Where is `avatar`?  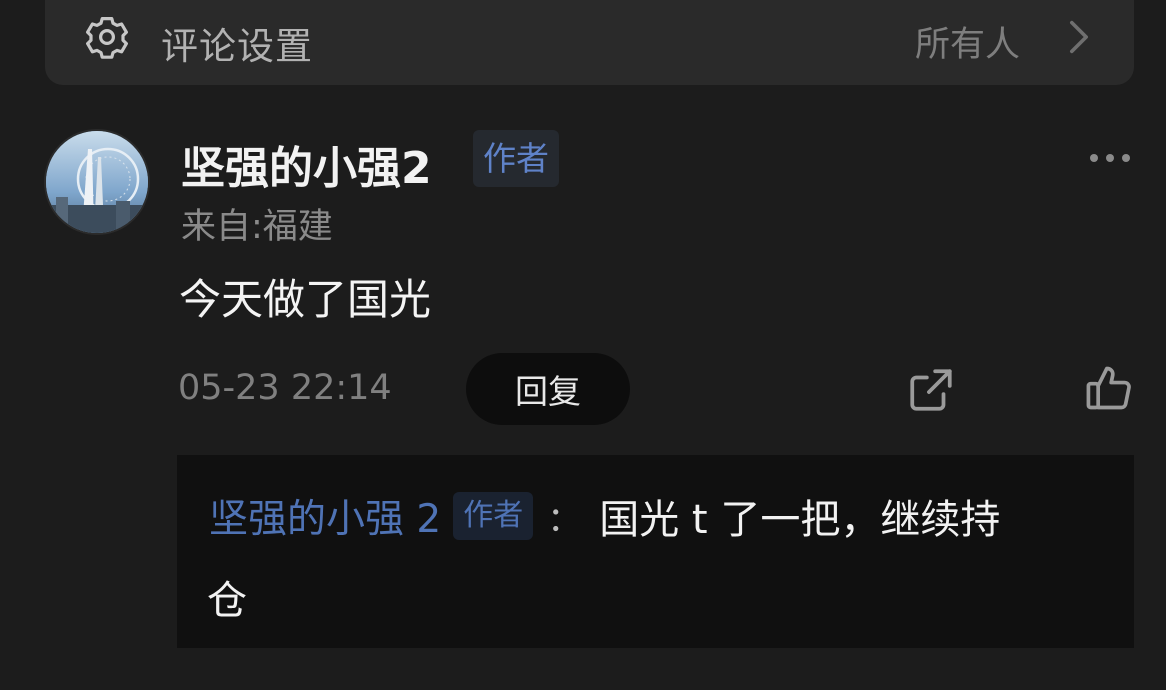 avatar is located at coordinates (97, 182).